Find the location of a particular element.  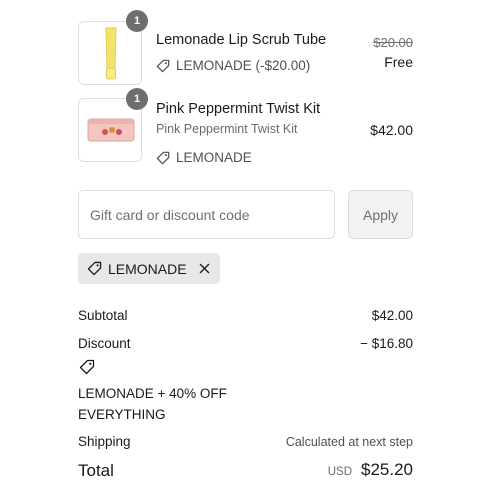

currency-code: USD is located at coordinates (339, 472).